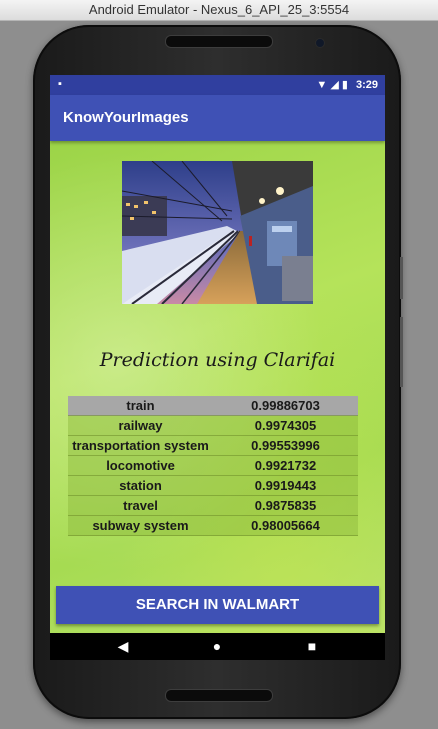  Describe the element at coordinates (285, 425) in the screenshot. I see `score-cell: 0.9974305` at that location.